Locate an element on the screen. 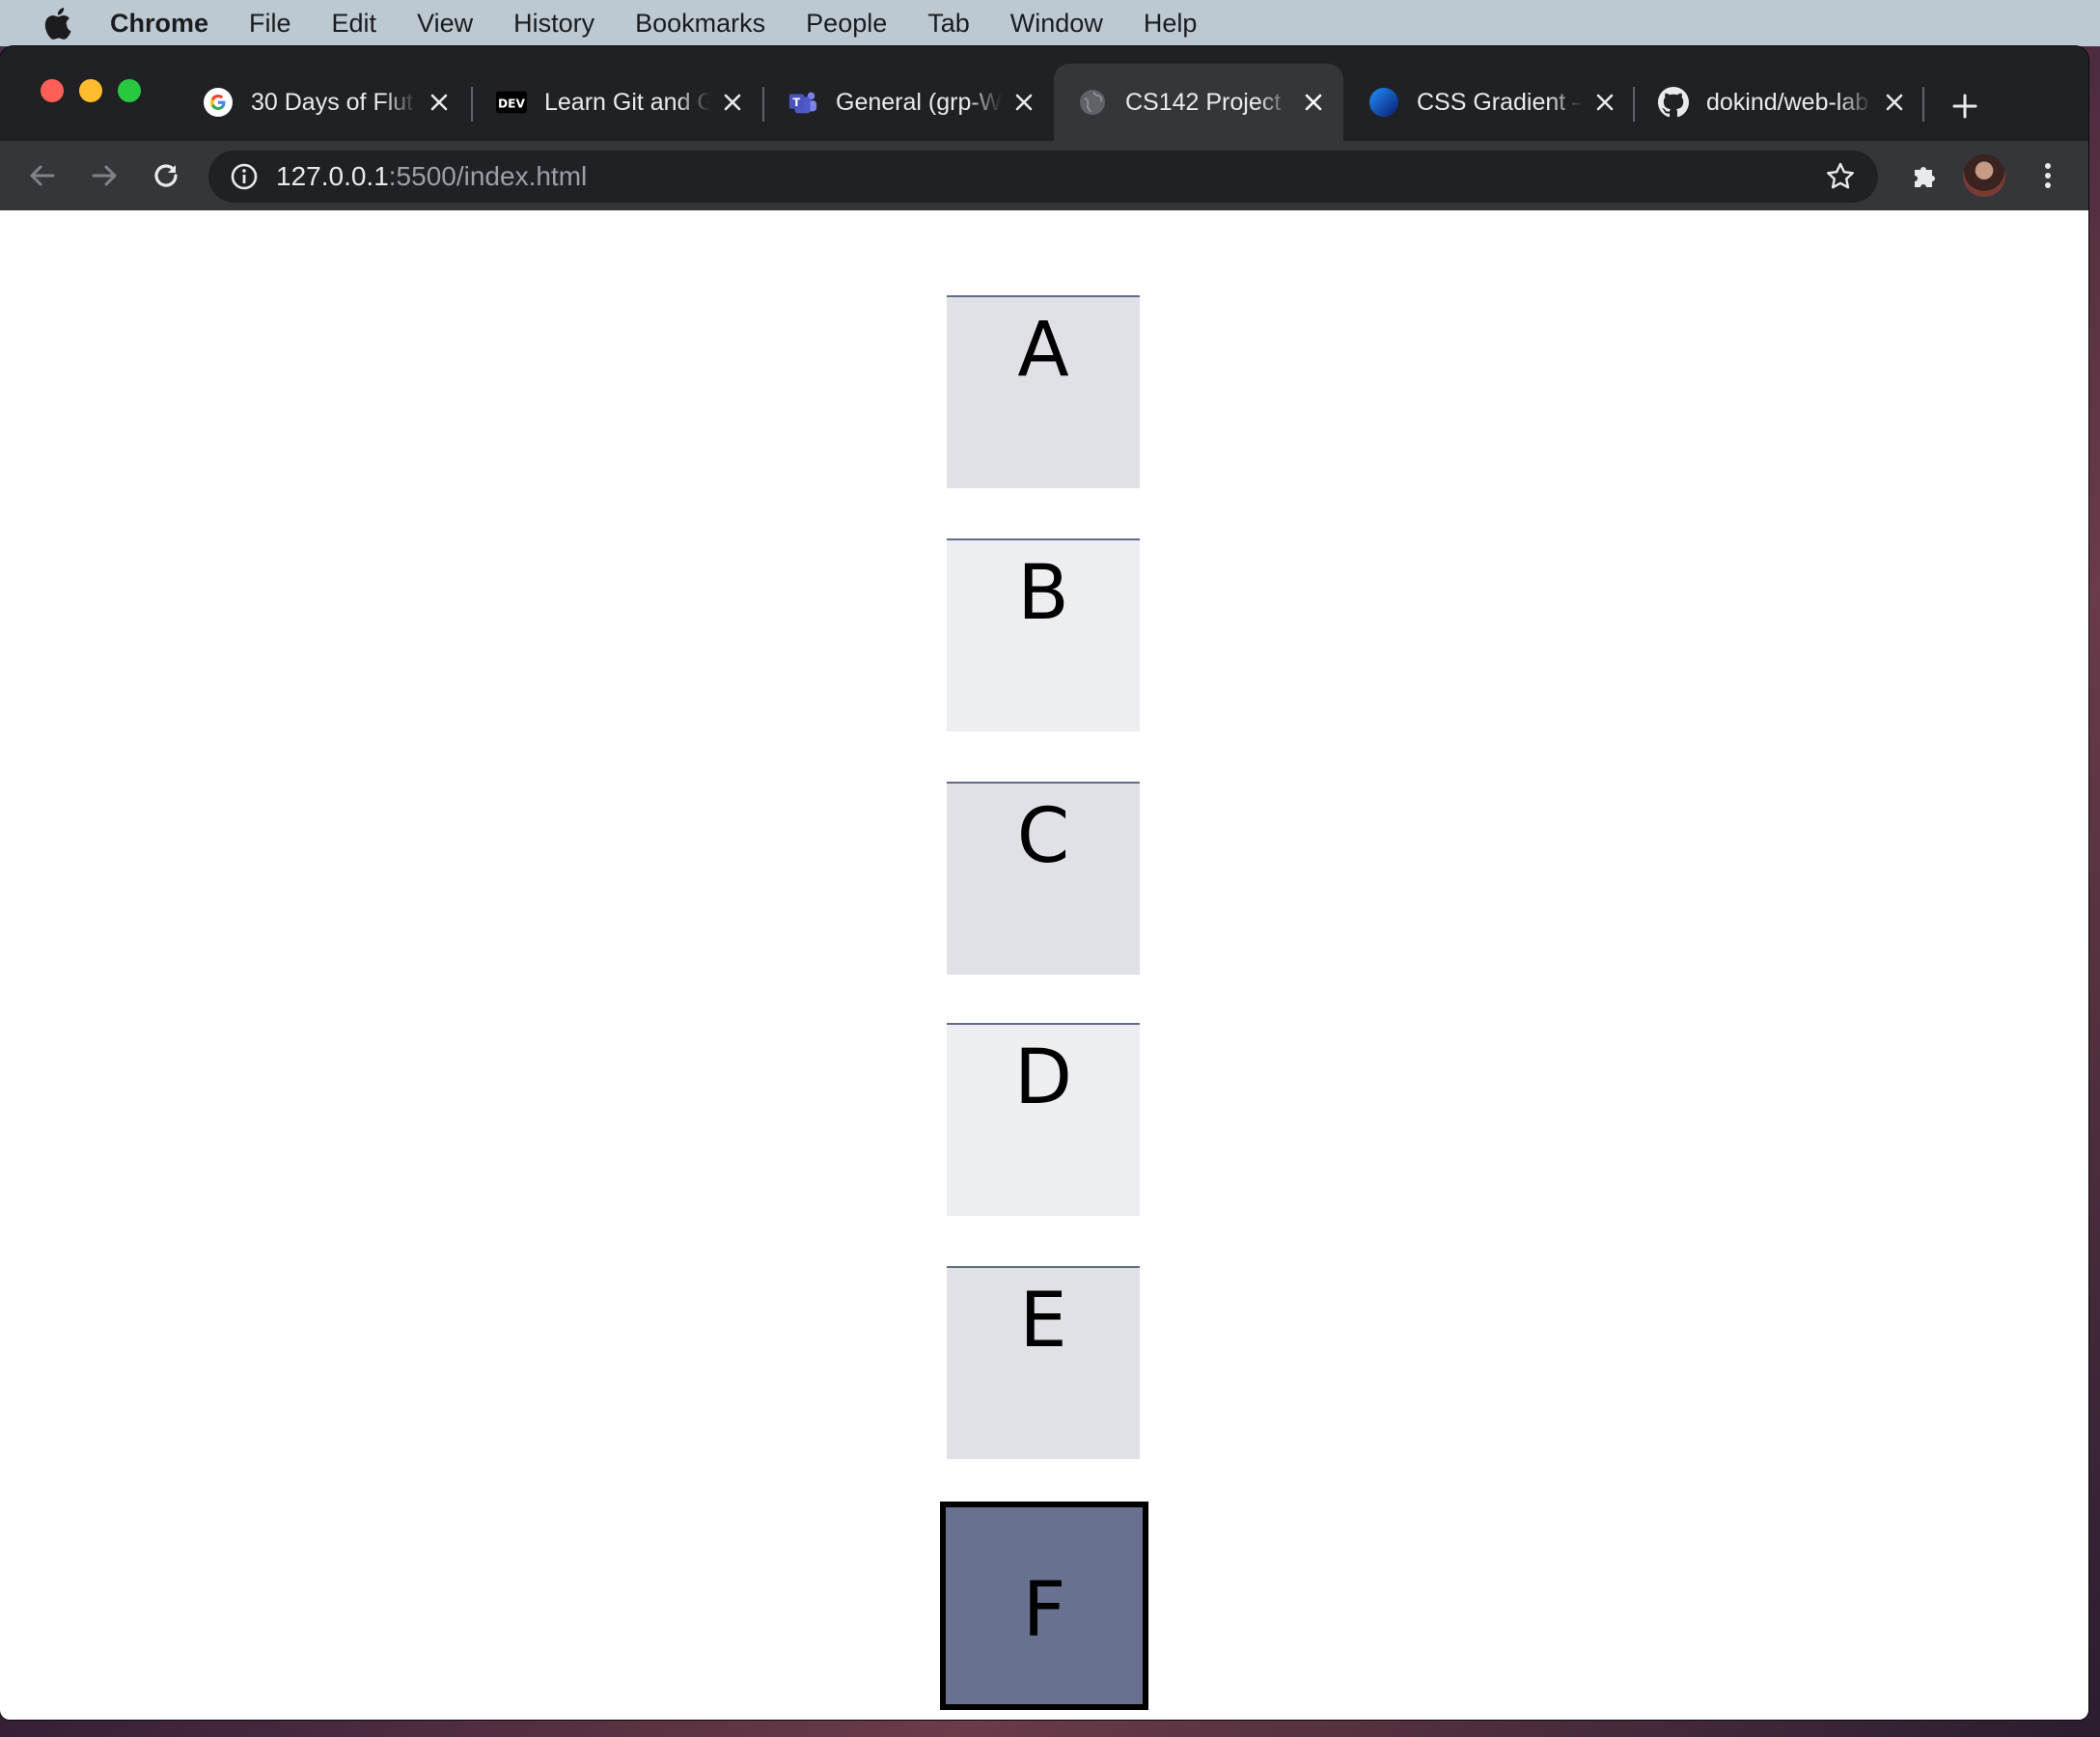  tab-title: CSS Gradient – is located at coordinates (1500, 102).